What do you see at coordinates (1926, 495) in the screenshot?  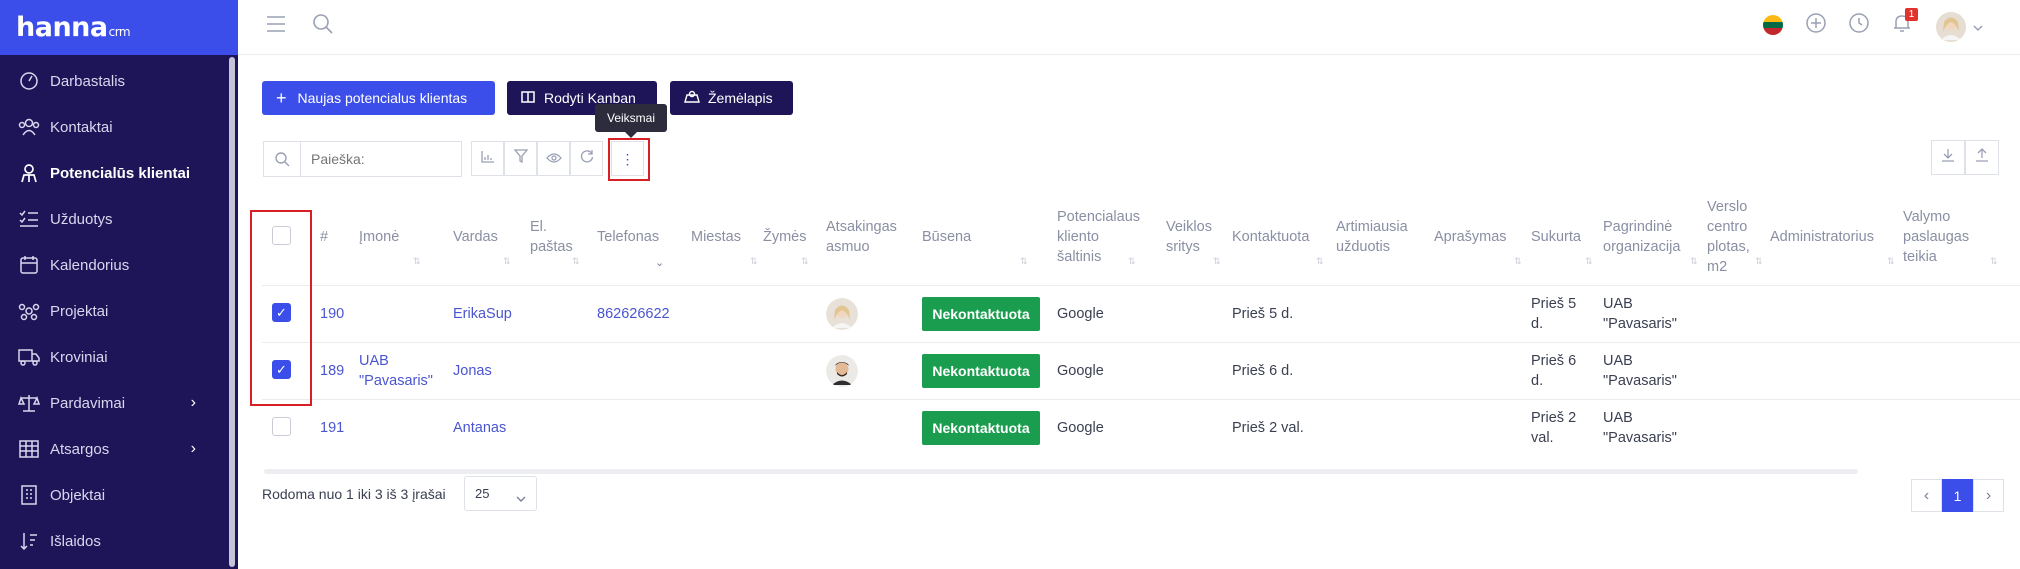 I see `prev-page-button: ‹` at bounding box center [1926, 495].